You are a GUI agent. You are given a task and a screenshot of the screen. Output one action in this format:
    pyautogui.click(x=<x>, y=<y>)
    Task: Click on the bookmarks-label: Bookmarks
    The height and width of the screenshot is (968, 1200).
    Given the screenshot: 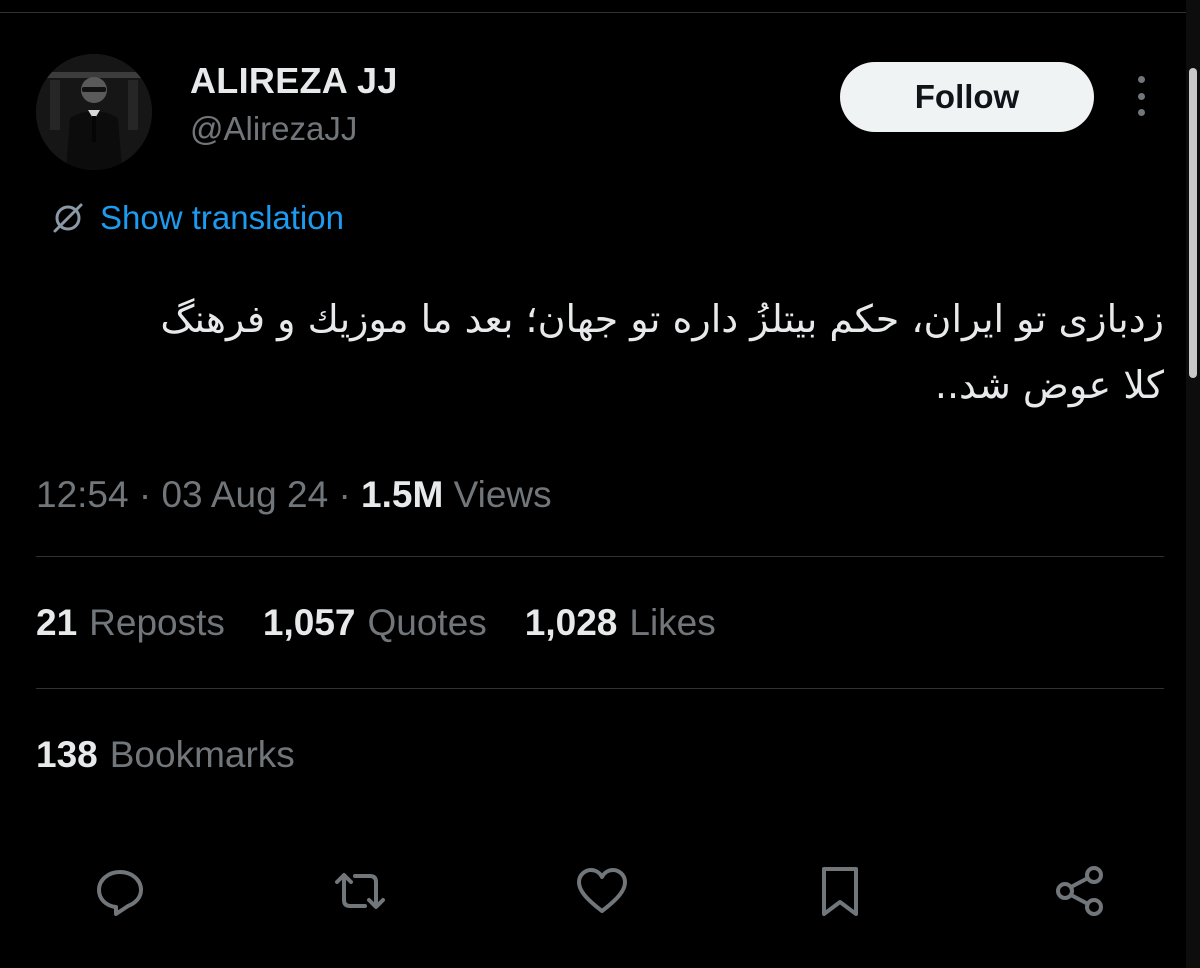 What is the action you would take?
    pyautogui.click(x=202, y=754)
    